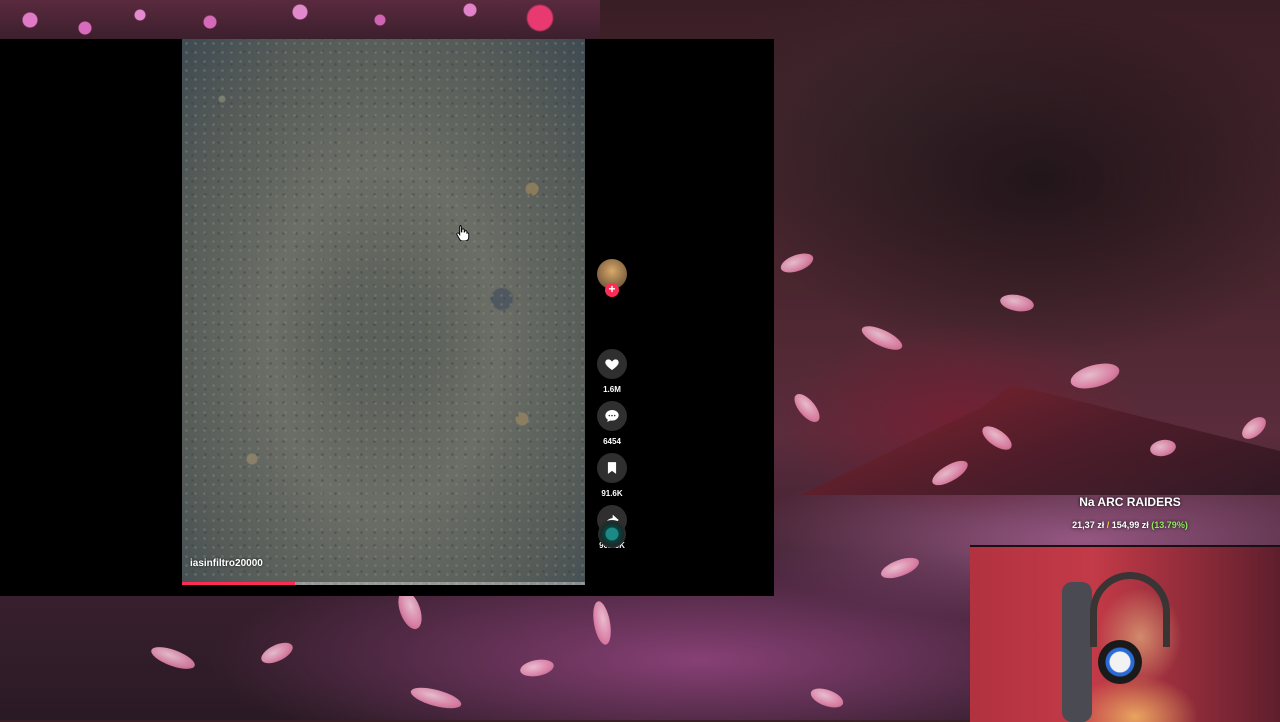  I want to click on webcam-chair, so click(1077, 652).